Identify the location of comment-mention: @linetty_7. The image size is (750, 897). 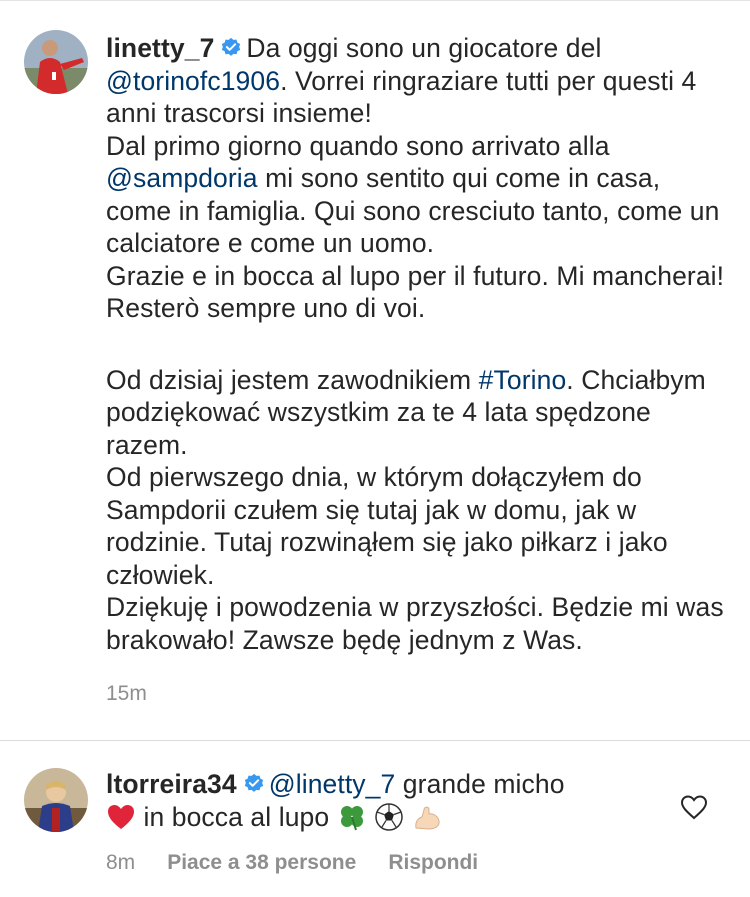
(332, 784).